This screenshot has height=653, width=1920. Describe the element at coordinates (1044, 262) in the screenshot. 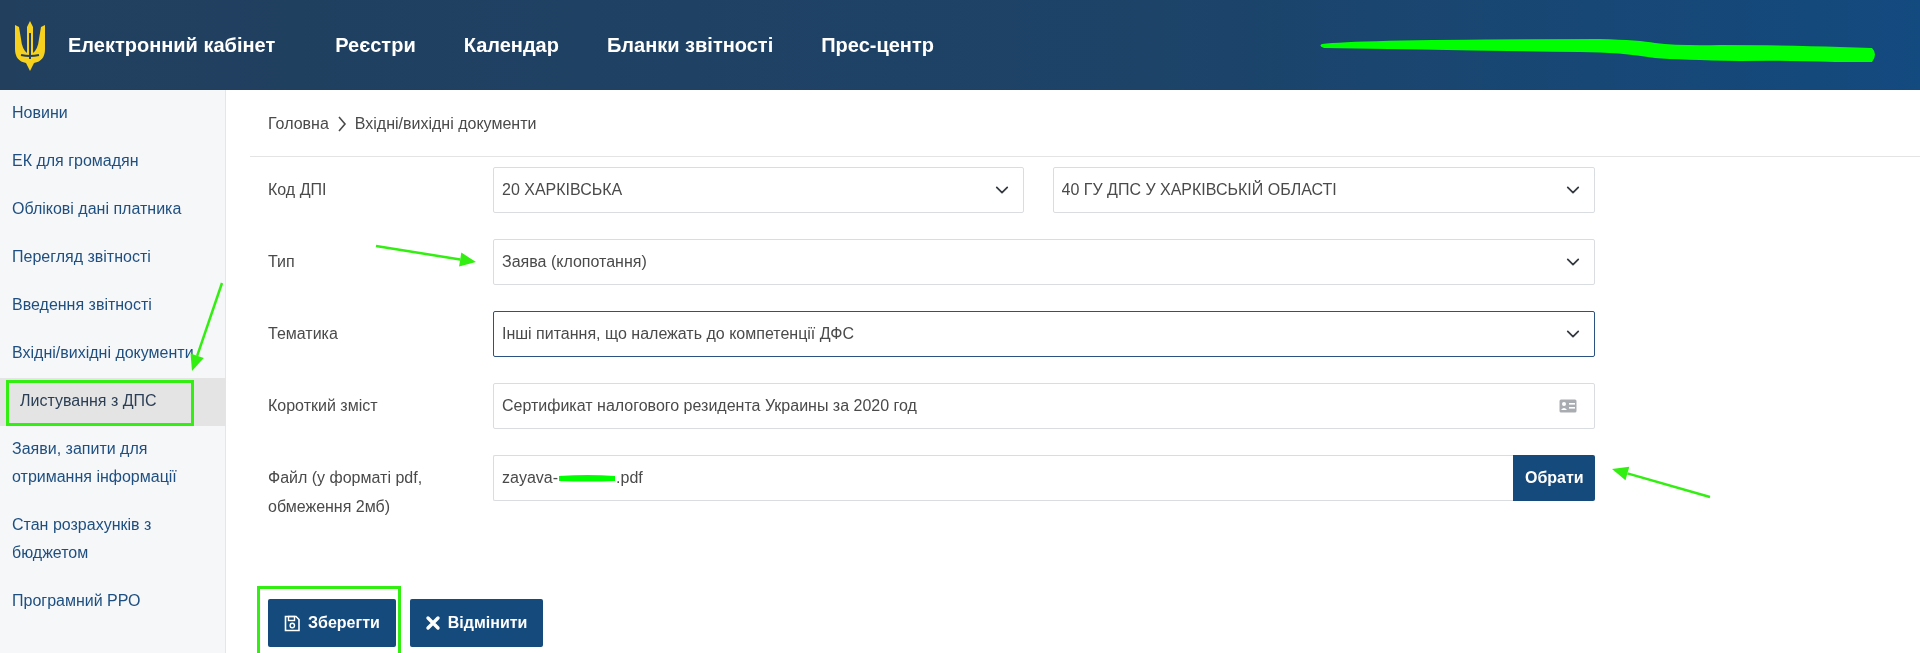

I see `dropdown: Заява (клопотання)` at that location.